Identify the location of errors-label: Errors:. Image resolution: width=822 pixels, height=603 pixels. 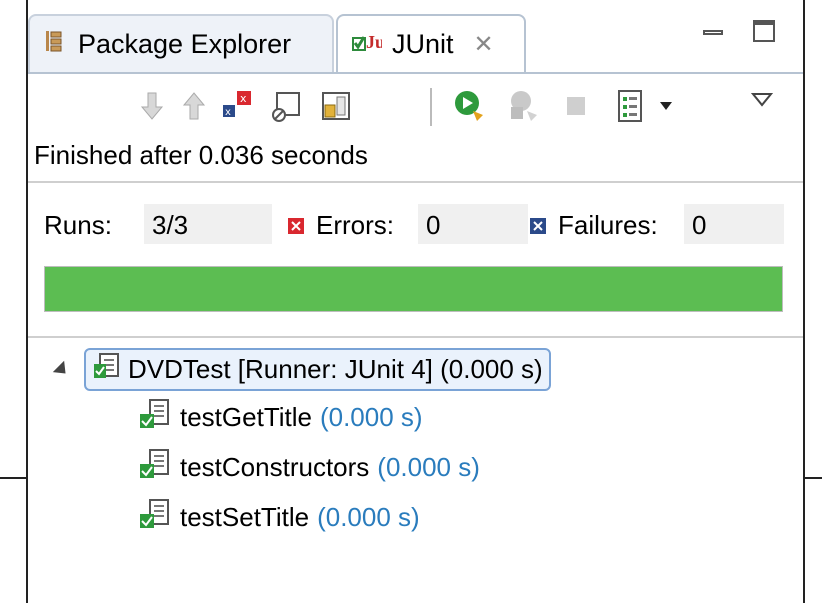
(355, 225).